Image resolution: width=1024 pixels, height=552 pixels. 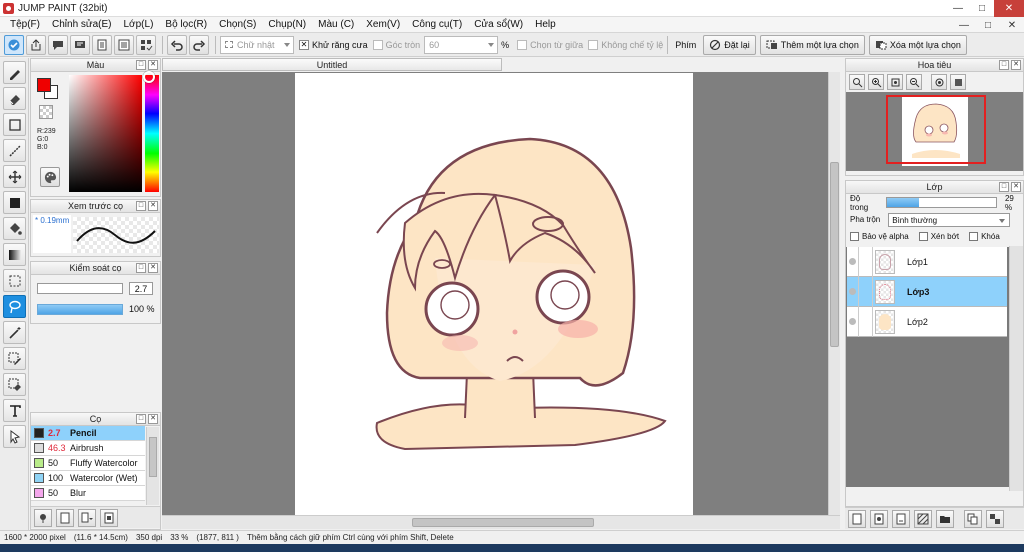 What do you see at coordinates (80, 309) in the screenshot?
I see `brush-opacity-slider` at bounding box center [80, 309].